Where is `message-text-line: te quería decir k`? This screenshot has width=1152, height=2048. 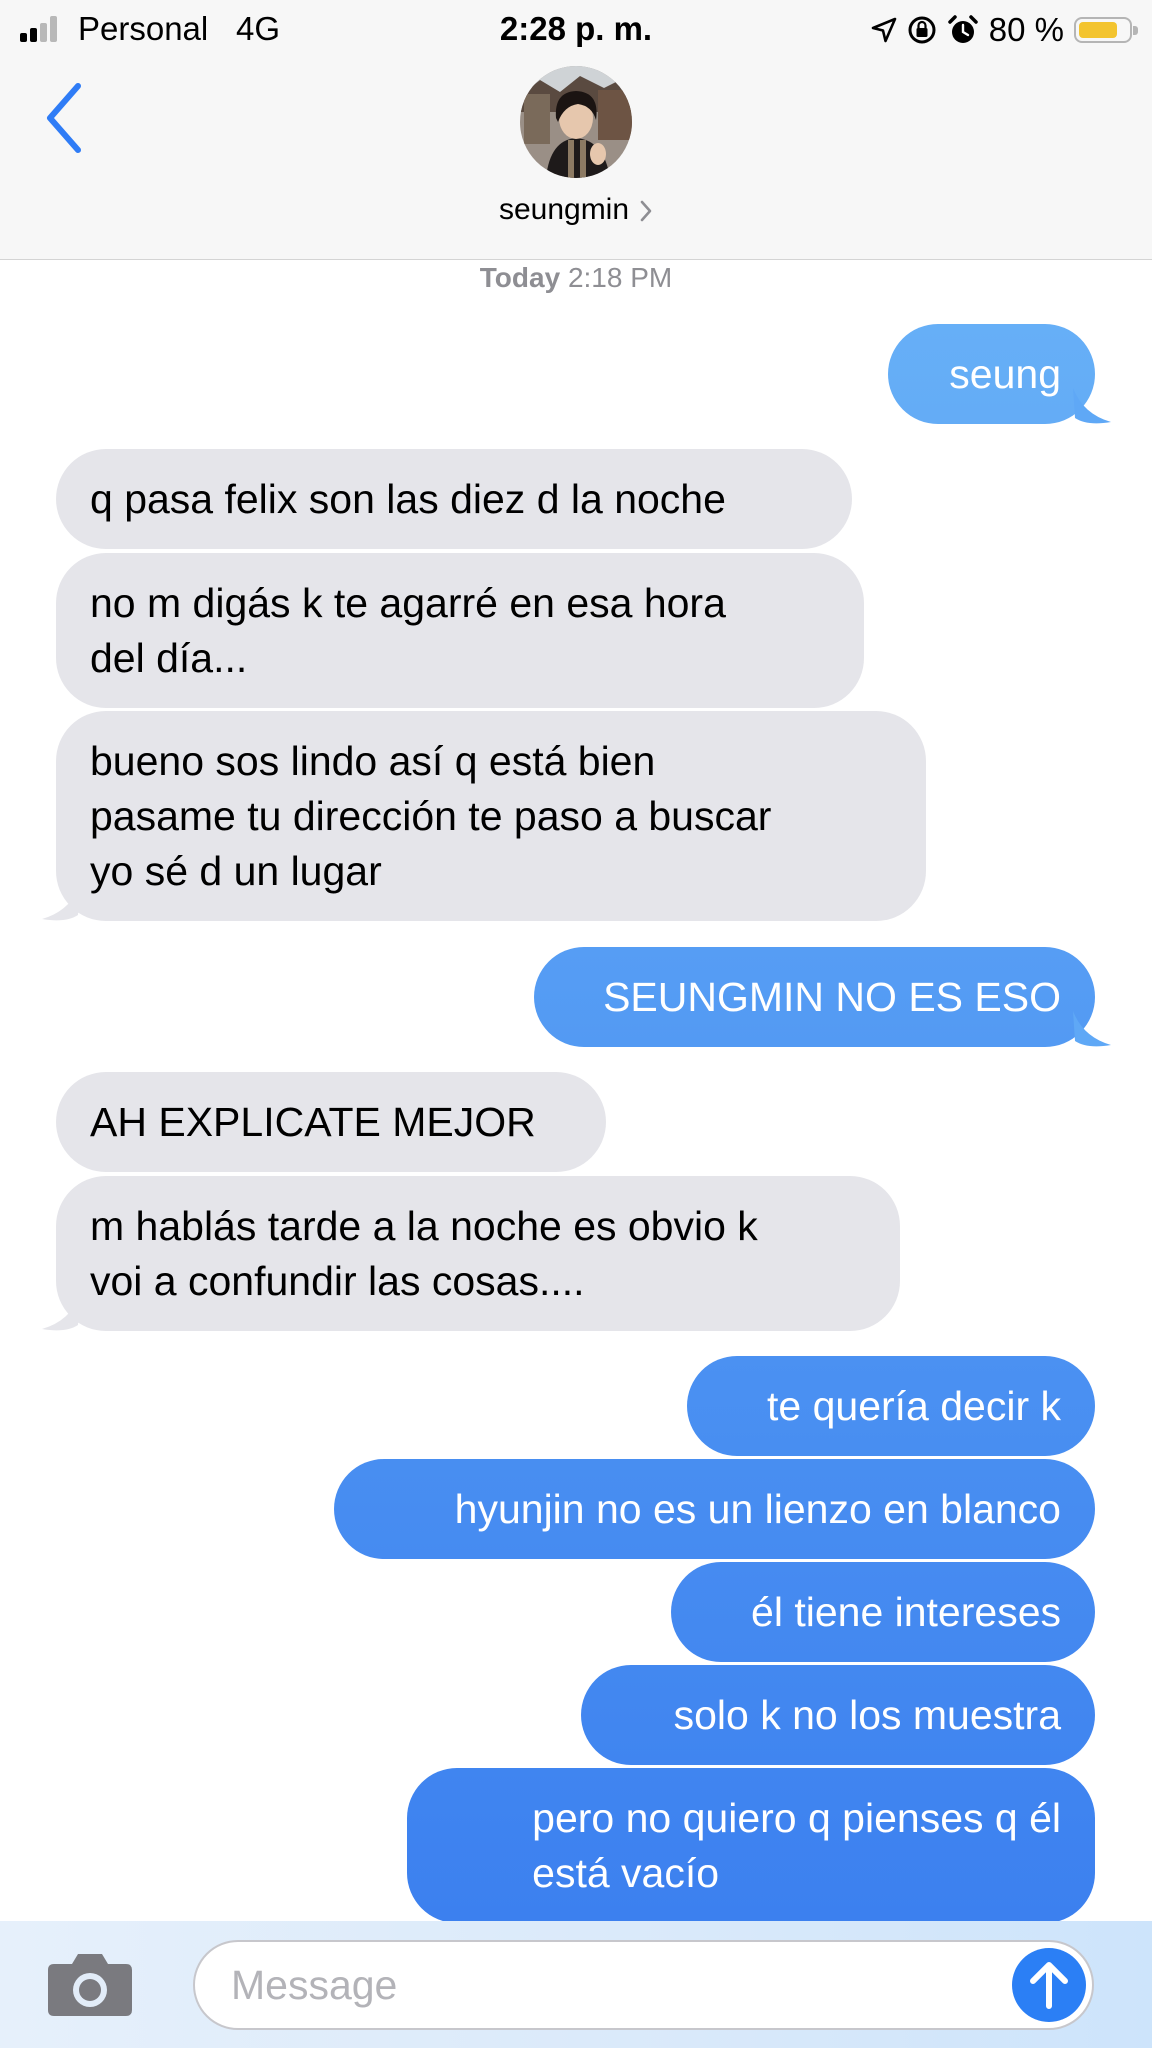 message-text-line: te quería decir k is located at coordinates (914, 1405).